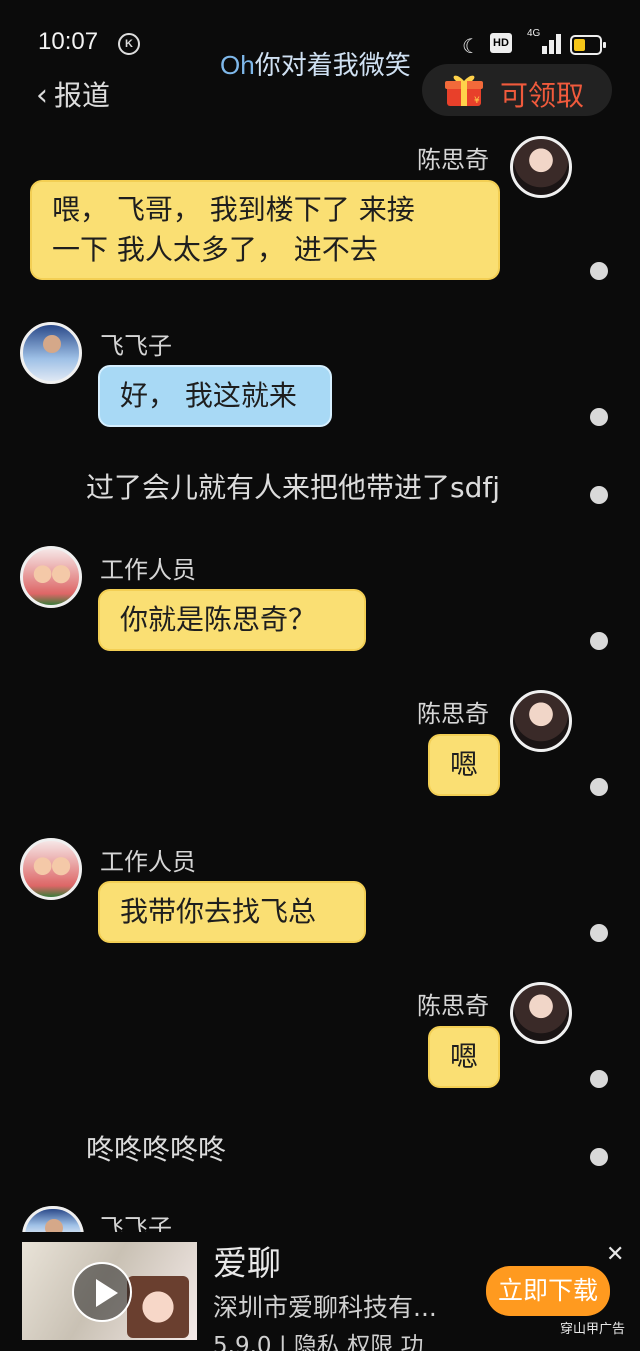 The height and width of the screenshot is (1351, 640). I want to click on network-type: 4G, so click(534, 33).